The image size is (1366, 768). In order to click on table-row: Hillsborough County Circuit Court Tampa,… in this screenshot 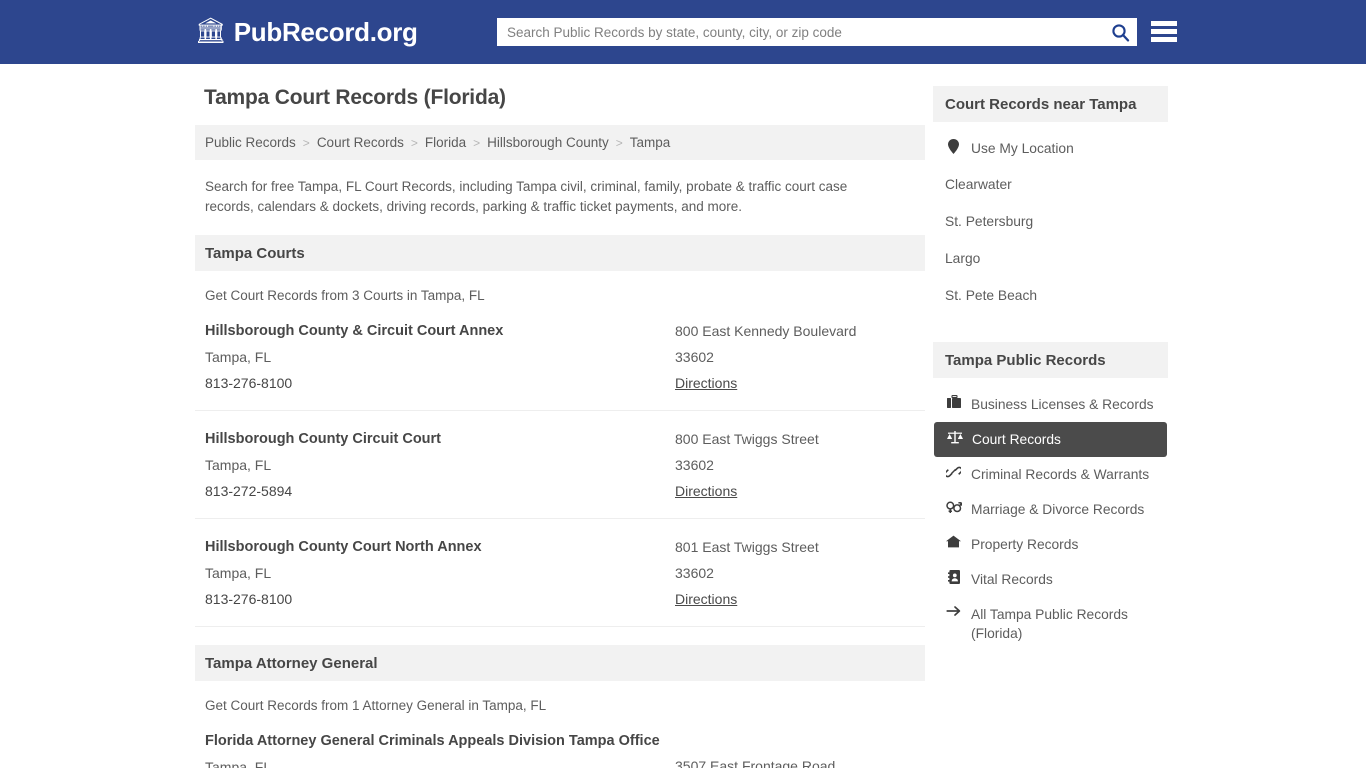, I will do `click(560, 465)`.